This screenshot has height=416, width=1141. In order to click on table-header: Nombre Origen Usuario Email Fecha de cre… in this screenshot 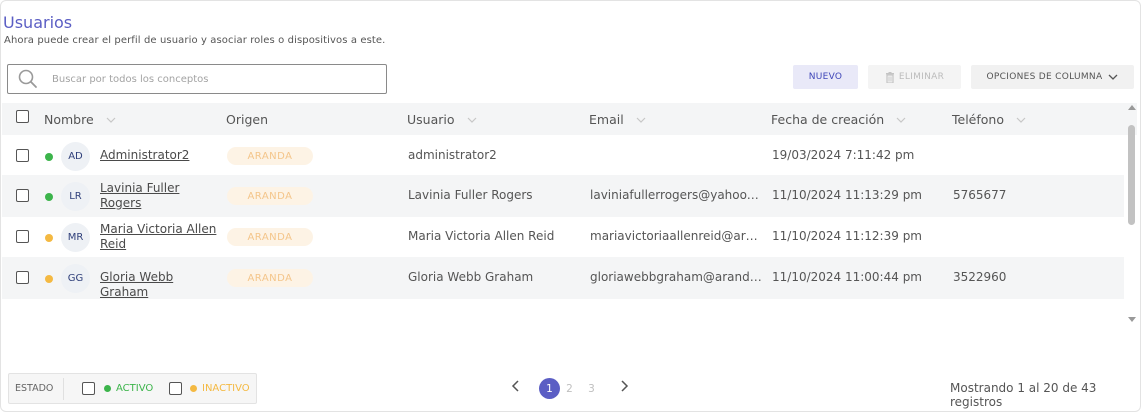, I will do `click(569, 119)`.